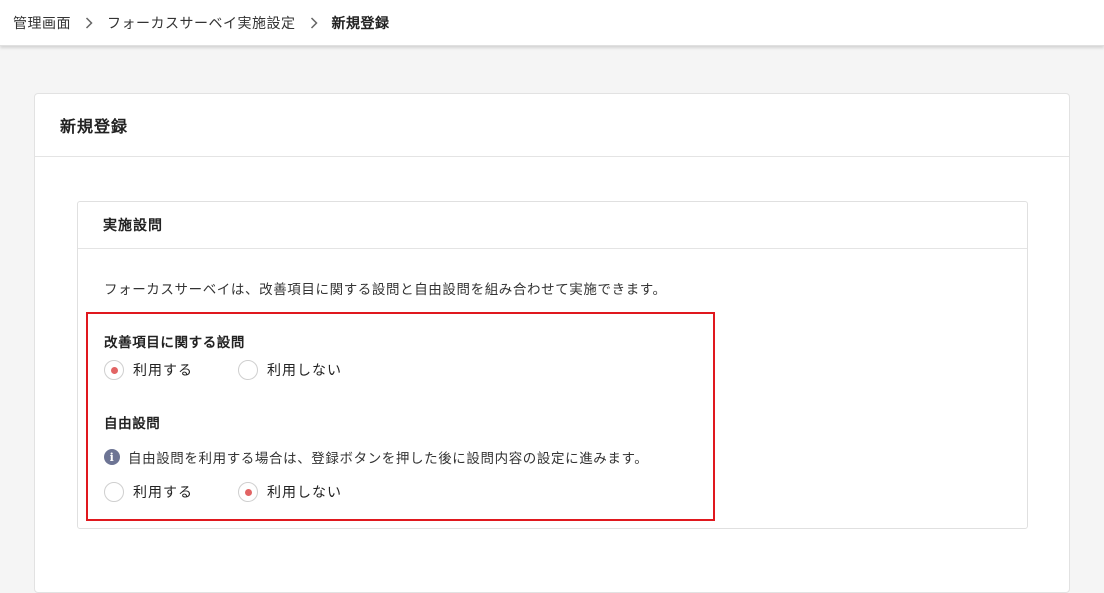 This screenshot has width=1104, height=593. Describe the element at coordinates (42, 23) in the screenshot. I see `breadcrumb-admin: 管理画面` at that location.